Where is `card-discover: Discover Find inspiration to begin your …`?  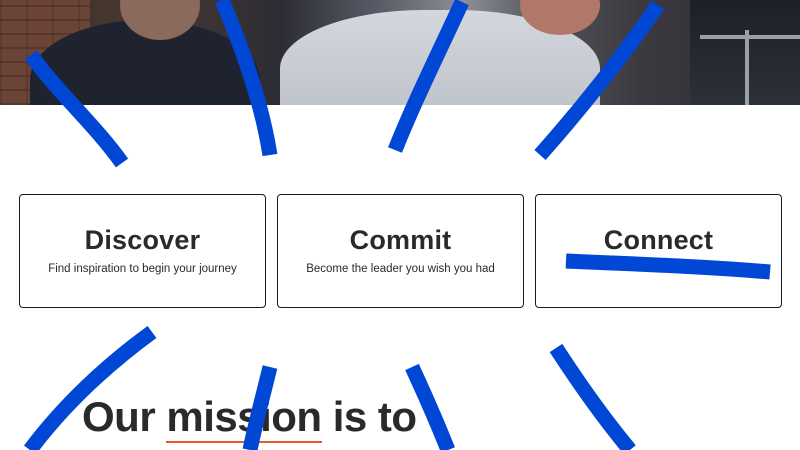 card-discover: Discover Find inspiration to begin your … is located at coordinates (142, 251).